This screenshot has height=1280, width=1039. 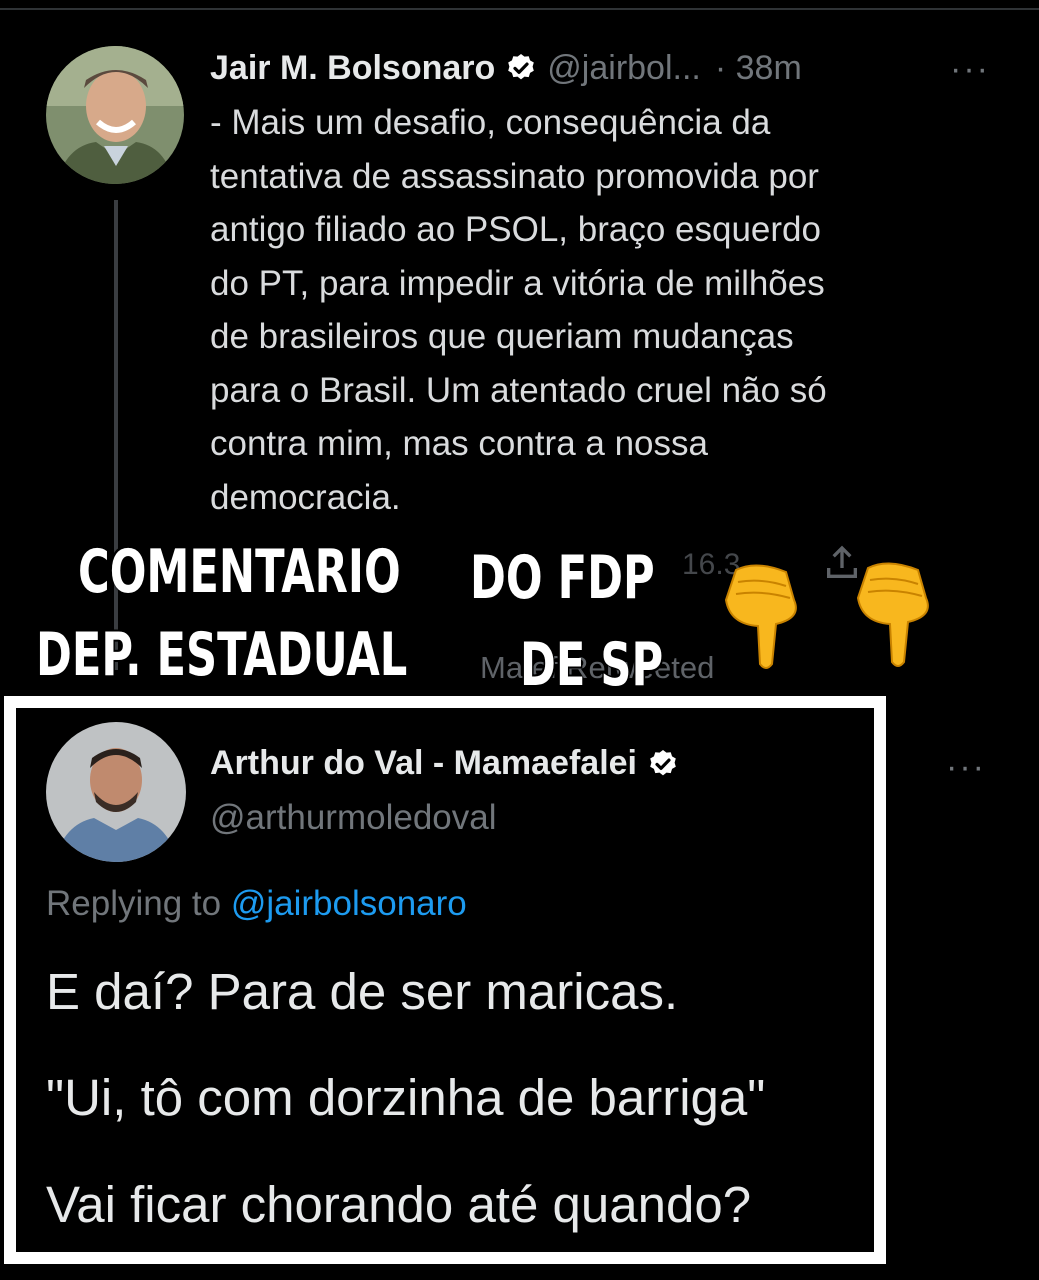 I want to click on replying-to: Replying to @jairbolsonaro, so click(x=256, y=904).